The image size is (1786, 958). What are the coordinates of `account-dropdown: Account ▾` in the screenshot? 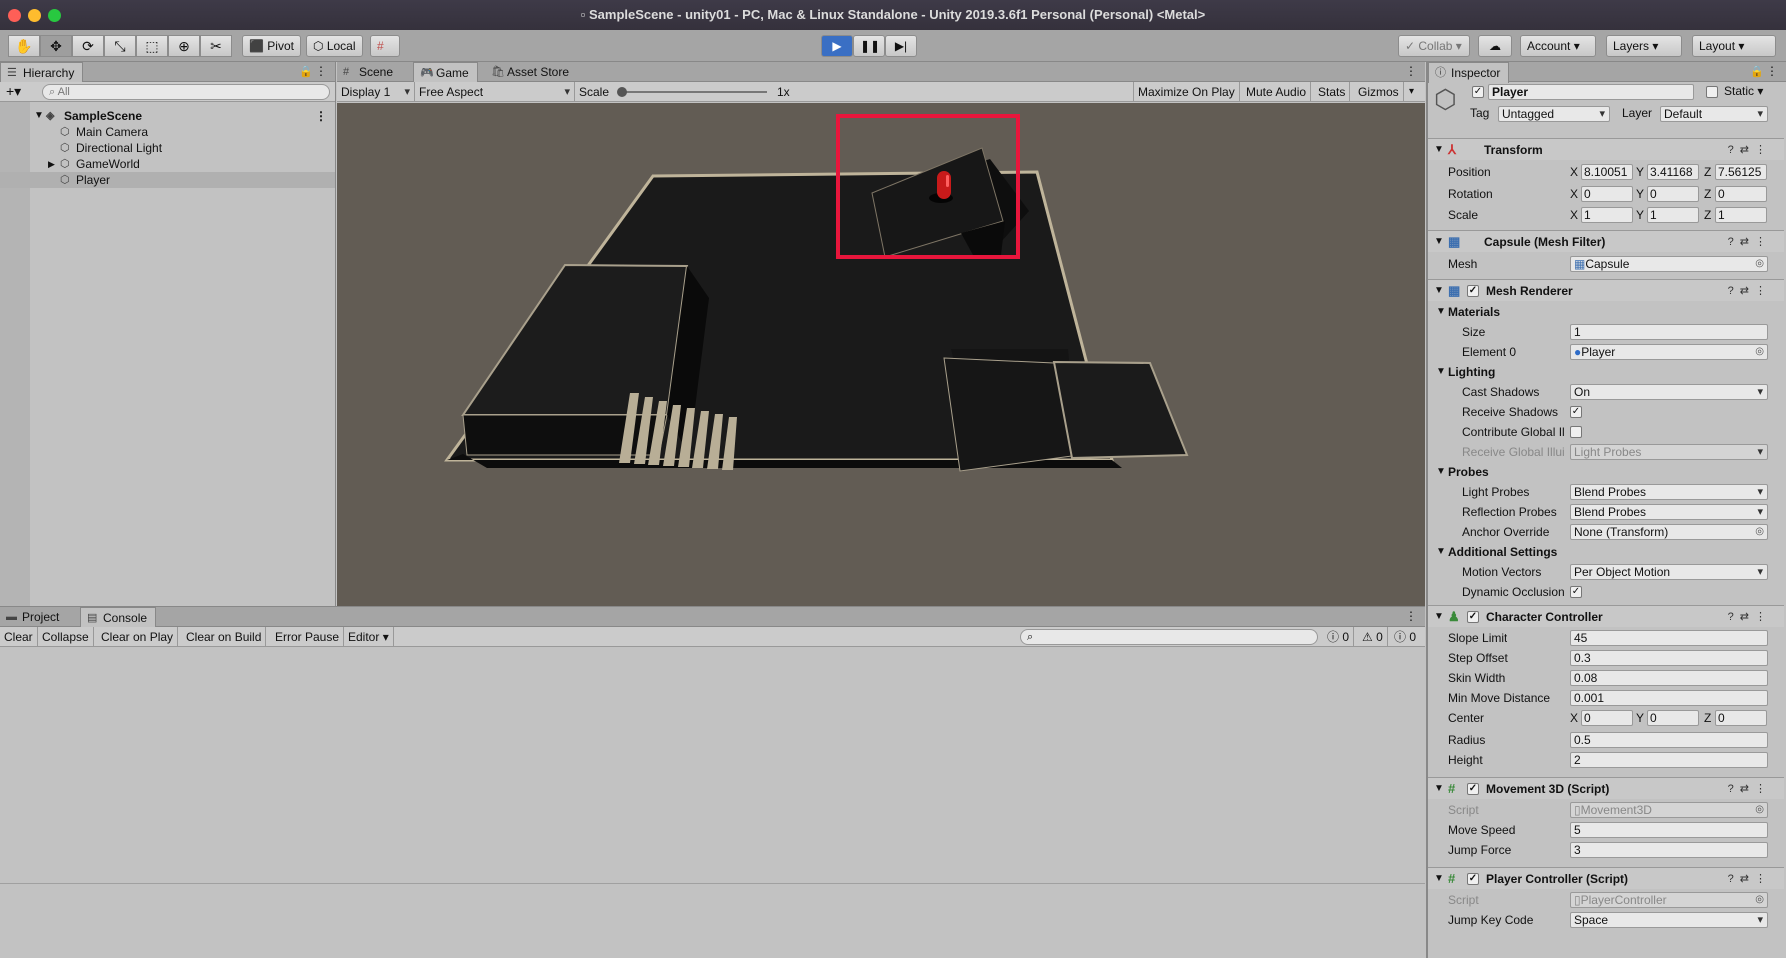 It's located at (1558, 46).